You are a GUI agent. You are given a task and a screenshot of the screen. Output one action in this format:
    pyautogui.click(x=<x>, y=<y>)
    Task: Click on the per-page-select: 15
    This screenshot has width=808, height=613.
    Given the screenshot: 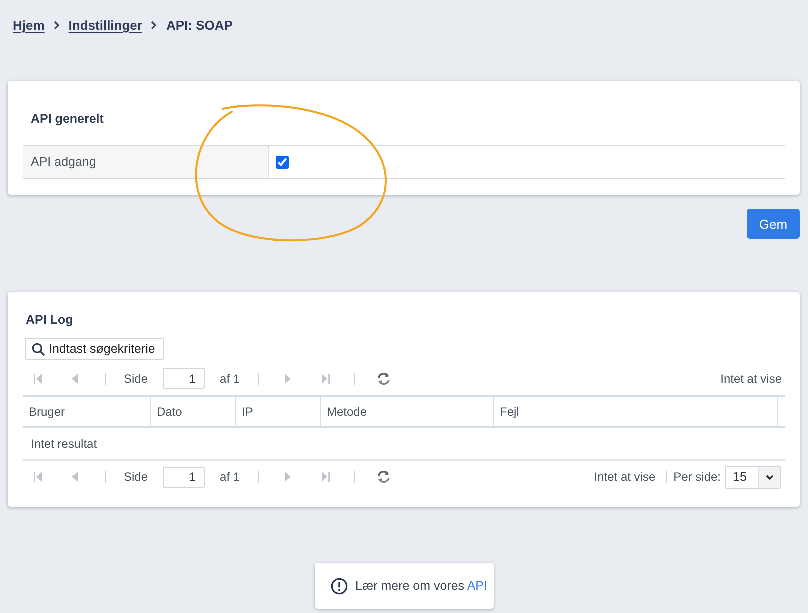 What is the action you would take?
    pyautogui.click(x=753, y=477)
    